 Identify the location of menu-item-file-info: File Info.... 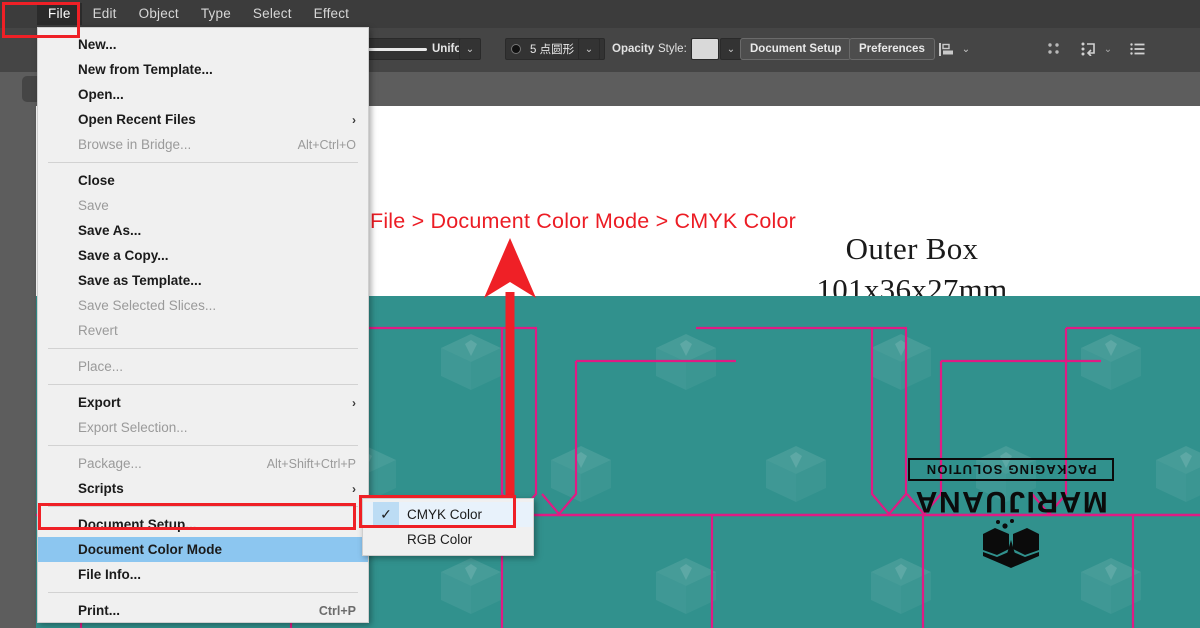
(203, 574).